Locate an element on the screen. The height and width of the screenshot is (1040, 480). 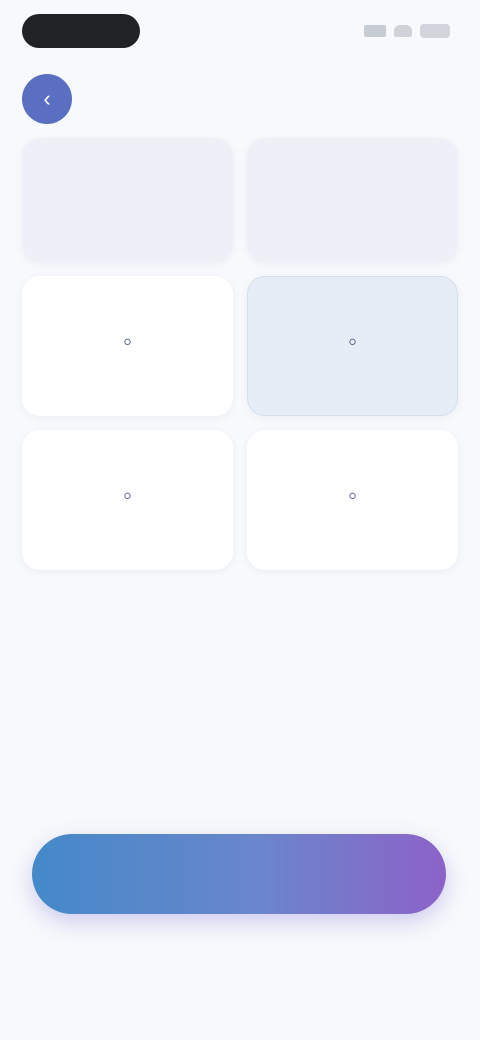
status-icons is located at coordinates (407, 31).